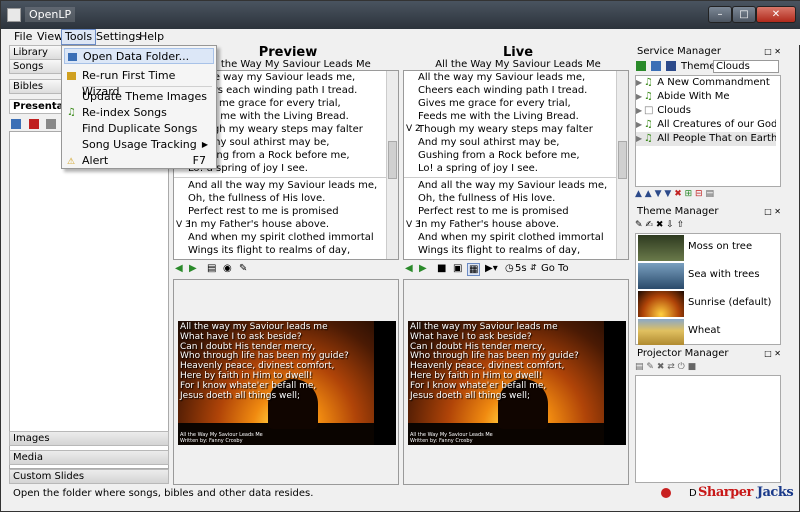 This screenshot has width=800, height=512. Describe the element at coordinates (776, 14) in the screenshot. I see `close-button: ✕` at that location.